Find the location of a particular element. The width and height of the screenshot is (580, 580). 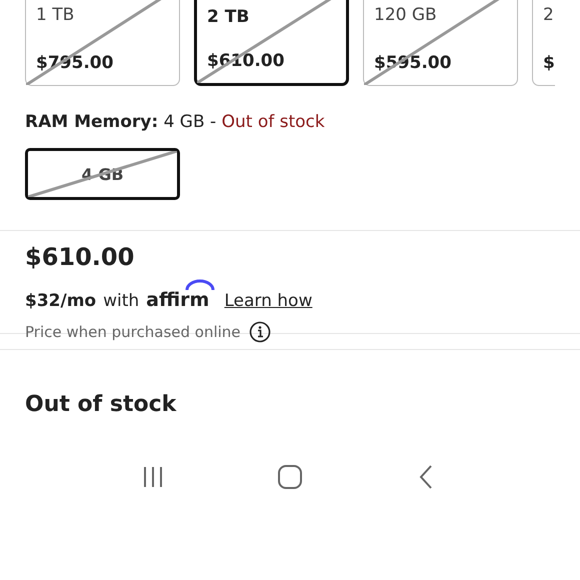

affirm-logo: affirm is located at coordinates (181, 295).